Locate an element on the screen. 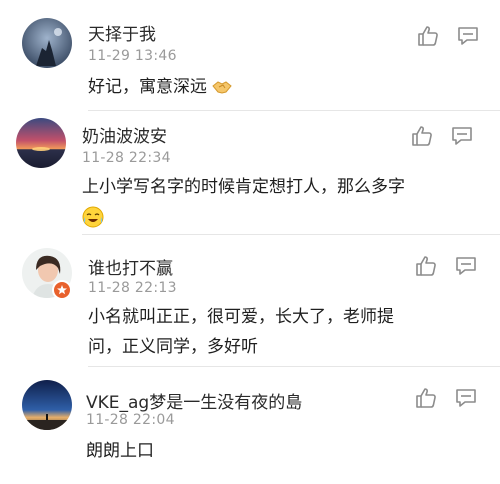 The height and width of the screenshot is (484, 500). username: 奶油波波安 is located at coordinates (124, 134).